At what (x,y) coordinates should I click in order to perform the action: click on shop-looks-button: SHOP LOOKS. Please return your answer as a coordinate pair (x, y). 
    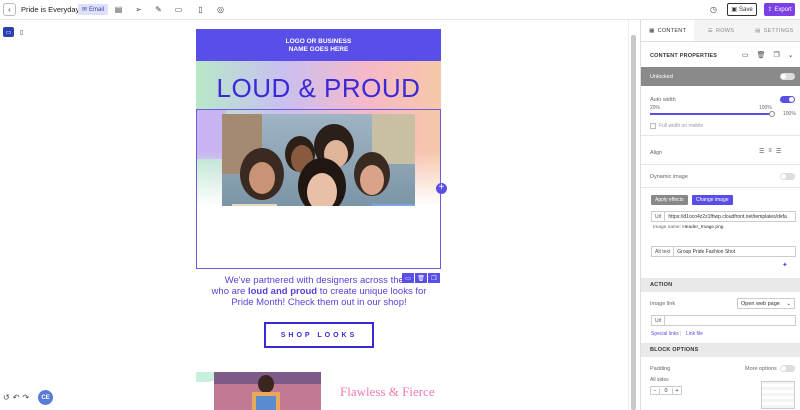
    Looking at the image, I should click on (319, 335).